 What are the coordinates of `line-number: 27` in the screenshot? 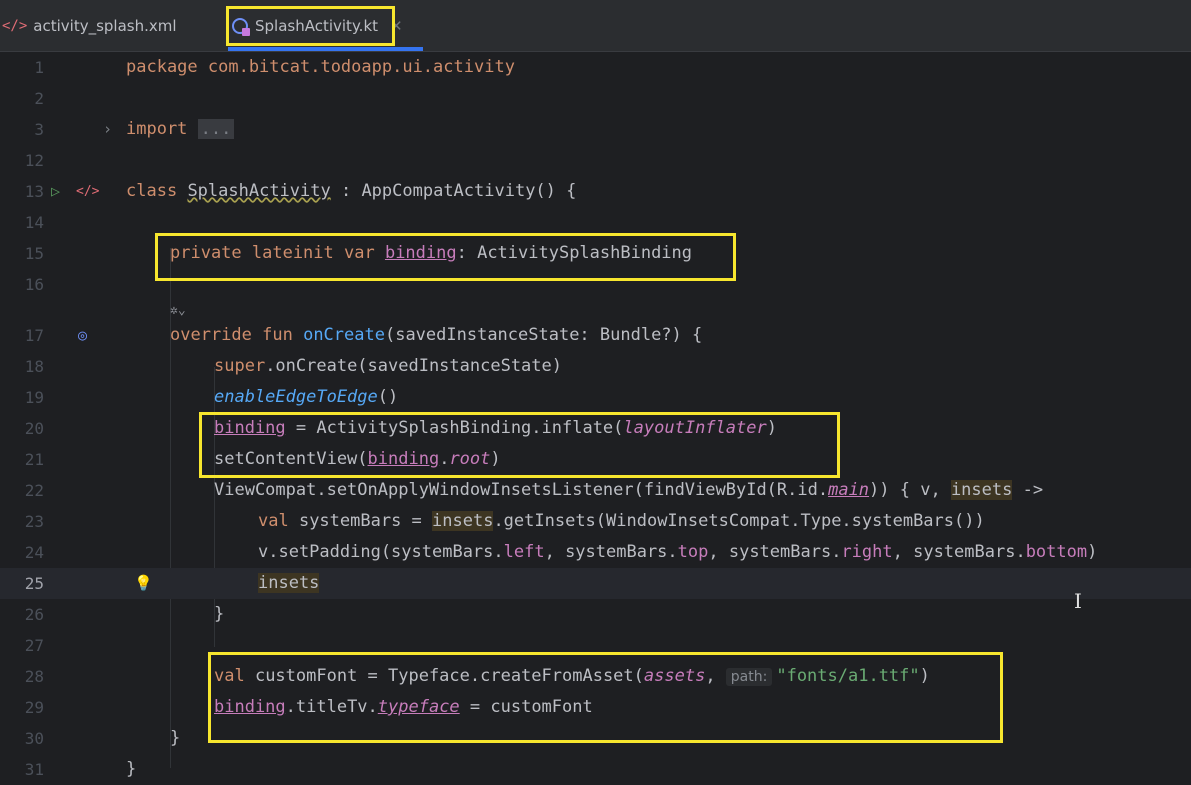 It's located at (34, 645).